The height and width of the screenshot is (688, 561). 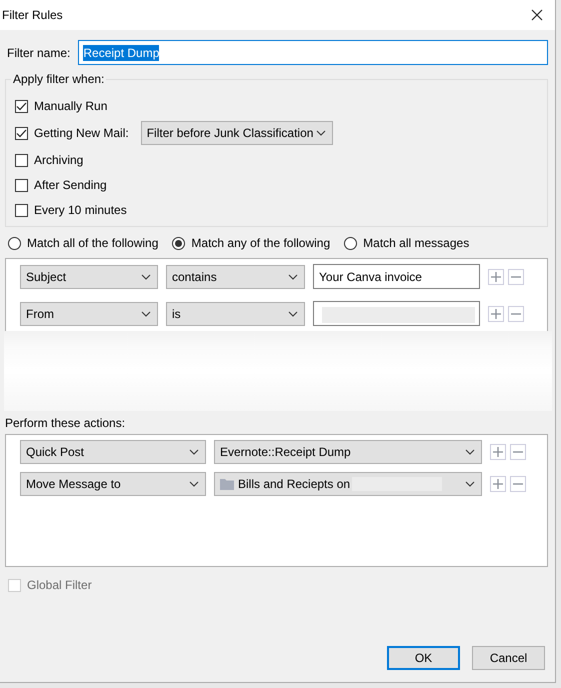 What do you see at coordinates (236, 133) in the screenshot?
I see `junk-timing-dropdown: Filter before Junk Classification` at bounding box center [236, 133].